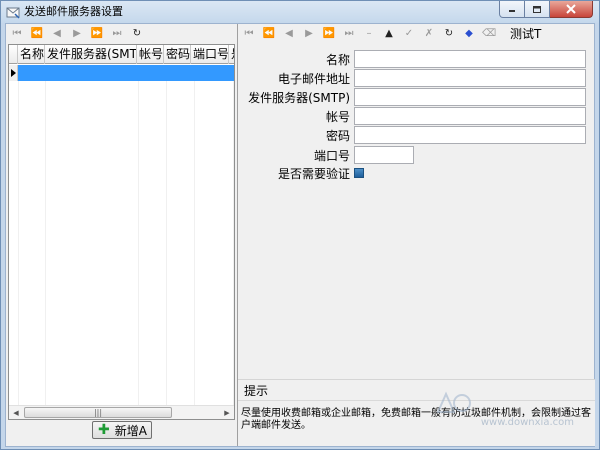 This screenshot has width=600, height=450. I want to click on table-row, so click(121, 73).